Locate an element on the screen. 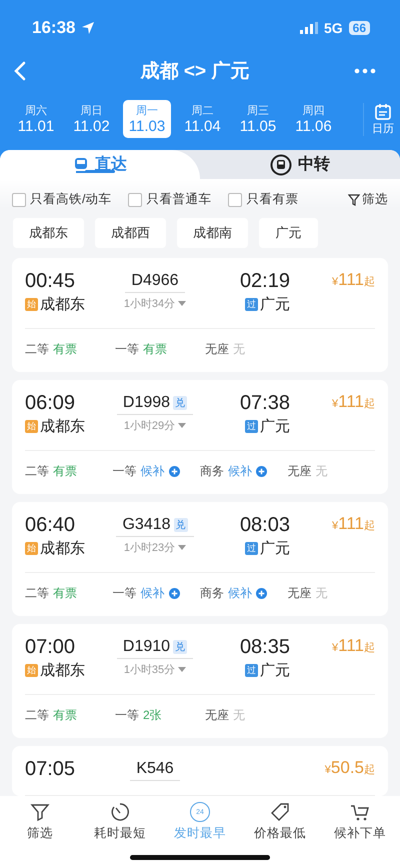  sort-tab: 候补下单 is located at coordinates (360, 834).